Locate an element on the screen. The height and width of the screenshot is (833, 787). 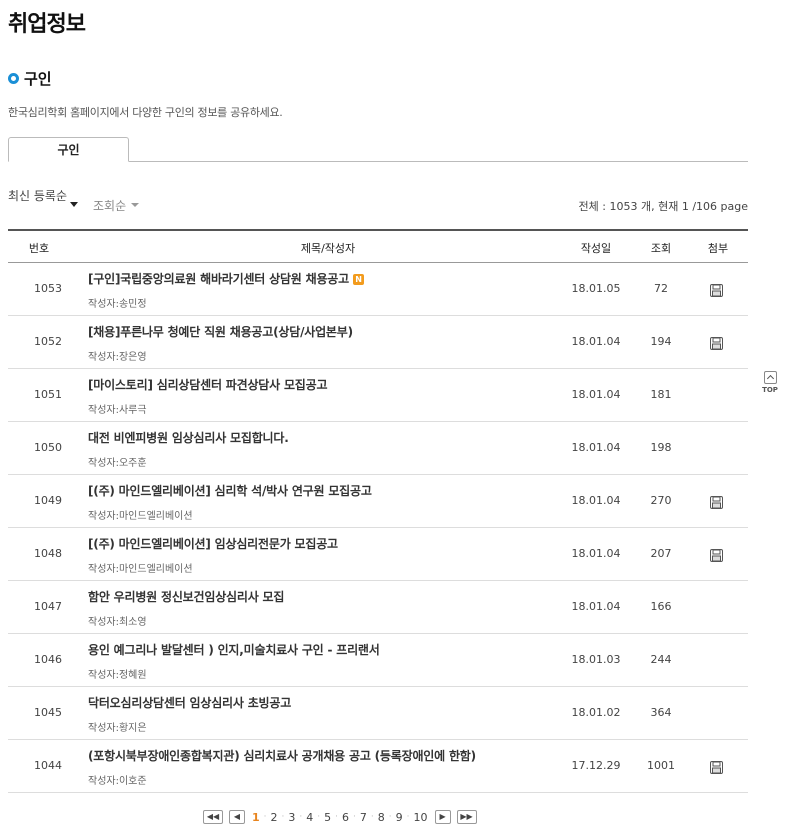
arrow-up-icon is located at coordinates (770, 377).